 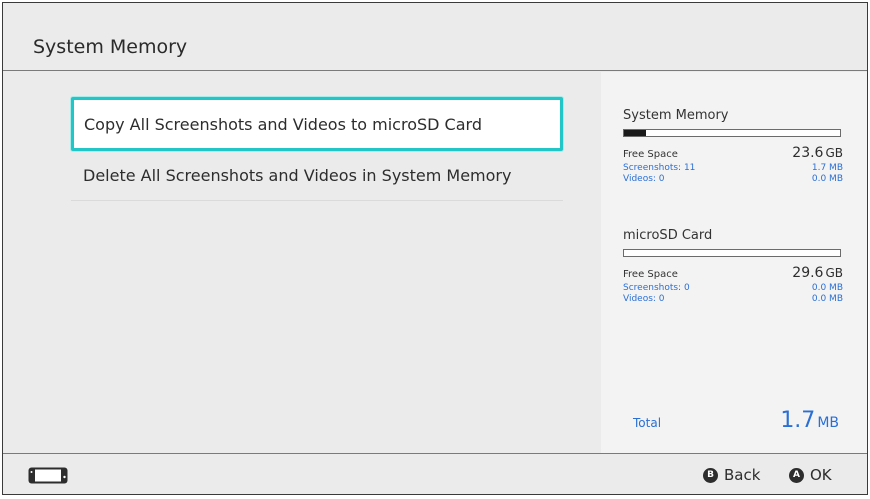 What do you see at coordinates (732, 133) in the screenshot?
I see `system-memory-usage-bar` at bounding box center [732, 133].